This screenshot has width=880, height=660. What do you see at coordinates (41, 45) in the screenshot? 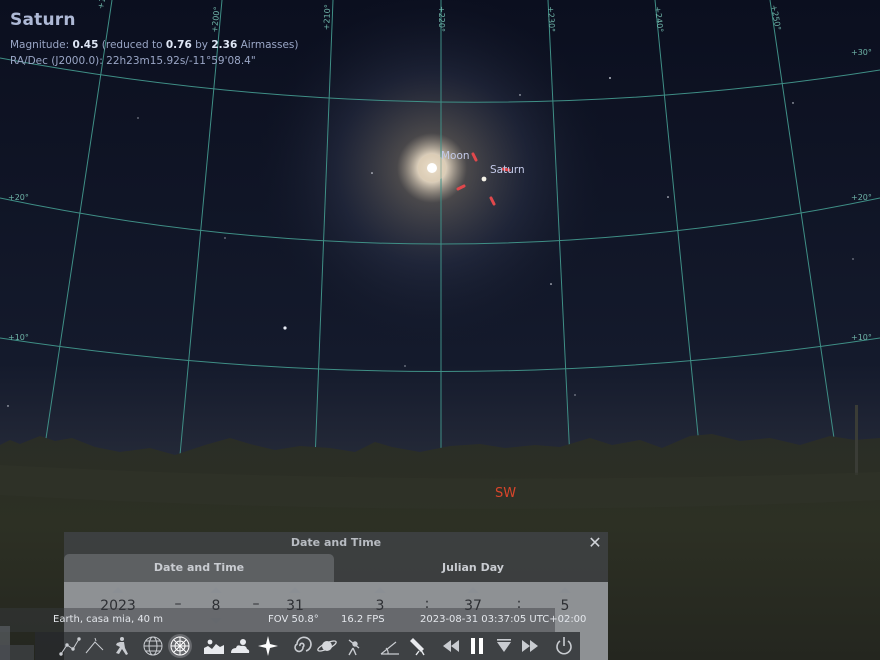
I see `magnitude-label: Magnitude:` at bounding box center [41, 45].